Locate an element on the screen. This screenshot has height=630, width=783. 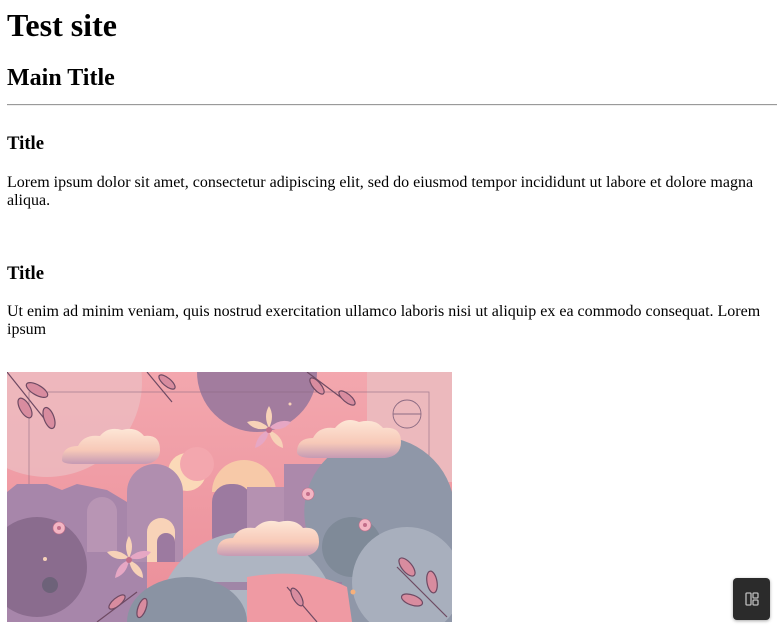
layout-panels-icon is located at coordinates (751, 599).